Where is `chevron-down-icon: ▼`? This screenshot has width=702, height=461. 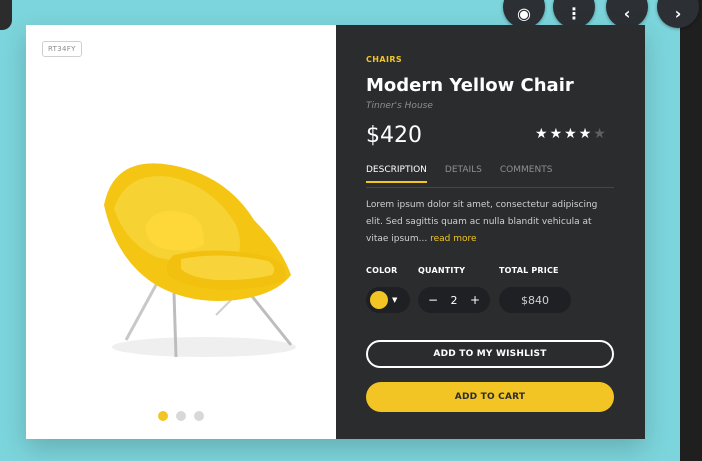
chevron-down-icon: ▼ is located at coordinates (395, 300).